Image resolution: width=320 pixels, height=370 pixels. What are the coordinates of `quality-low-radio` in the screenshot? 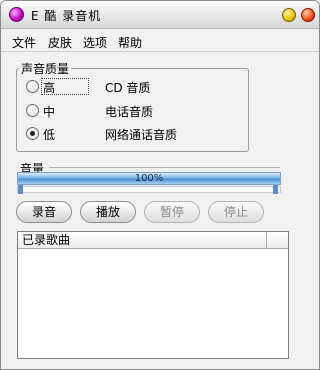 It's located at (32, 133).